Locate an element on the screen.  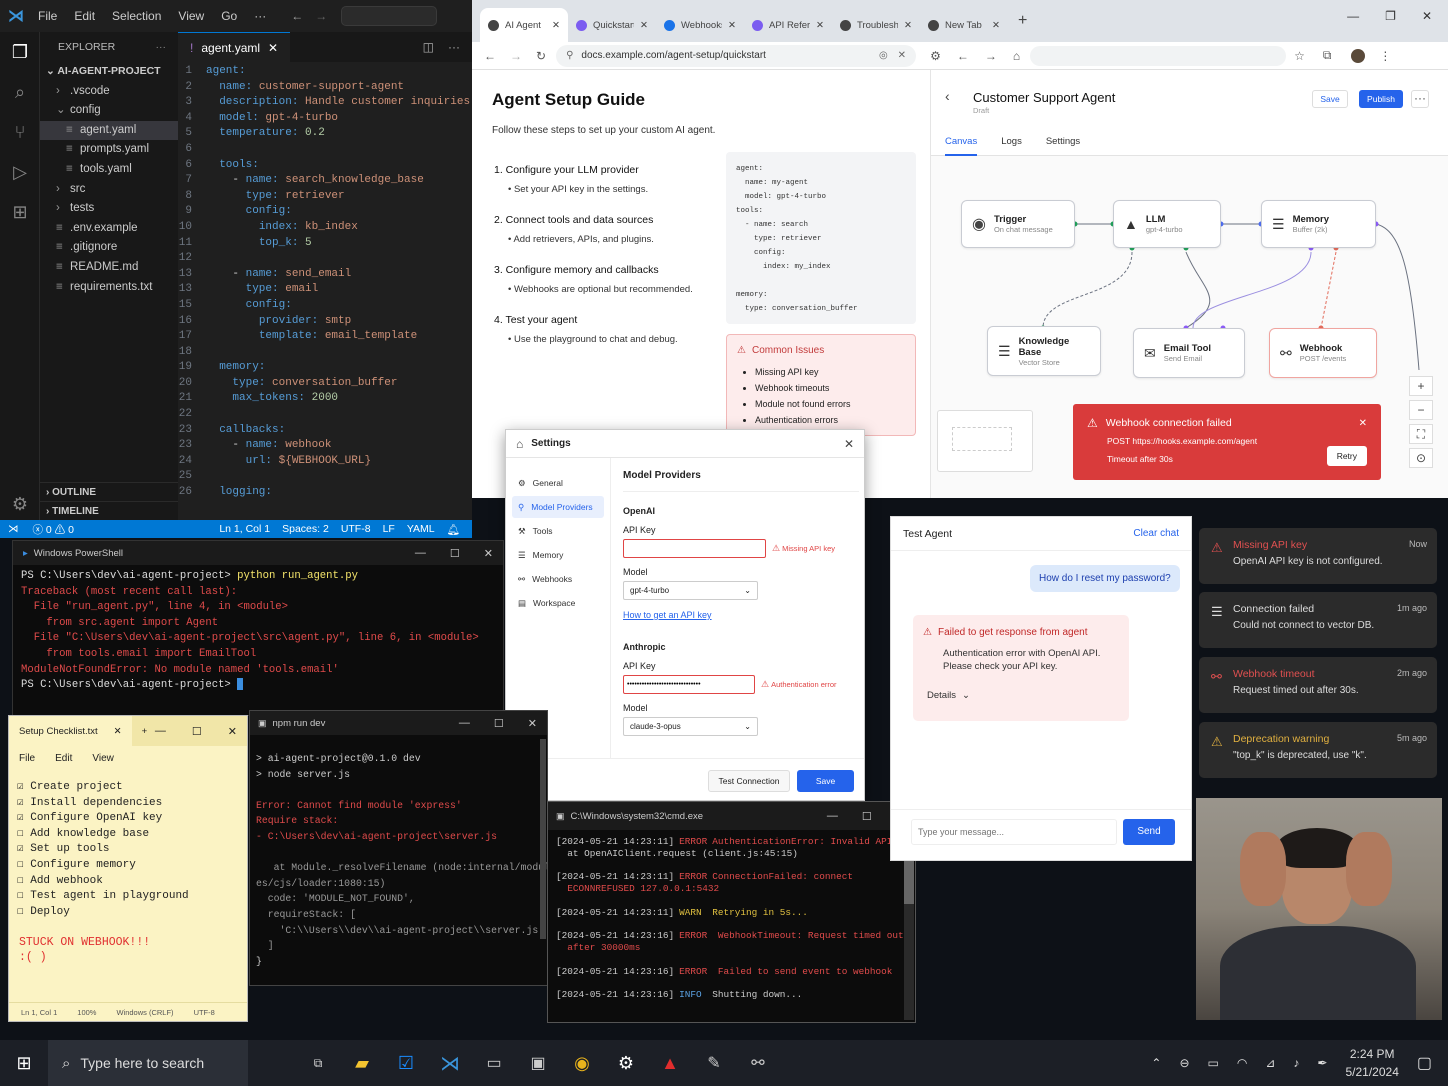
anthropic-model-select: claude-3-opus ⌄ is located at coordinates (690, 726).